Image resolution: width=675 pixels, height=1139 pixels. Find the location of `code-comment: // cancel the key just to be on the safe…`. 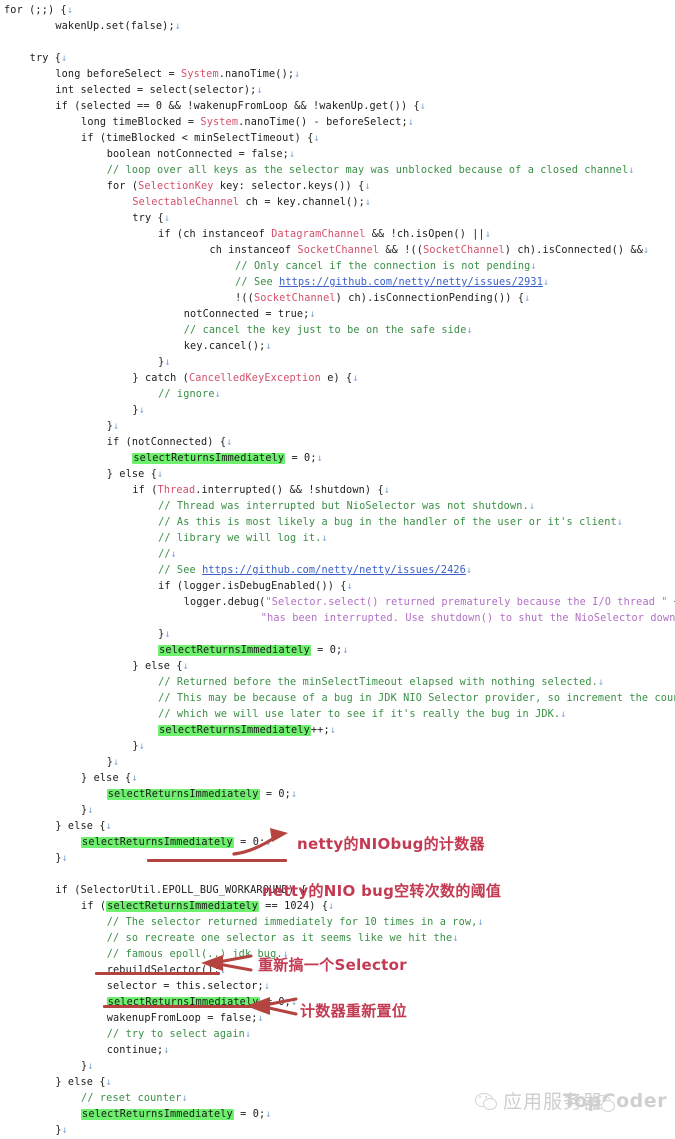

code-comment: // cancel the key just to be on the safe… is located at coordinates (325, 330).